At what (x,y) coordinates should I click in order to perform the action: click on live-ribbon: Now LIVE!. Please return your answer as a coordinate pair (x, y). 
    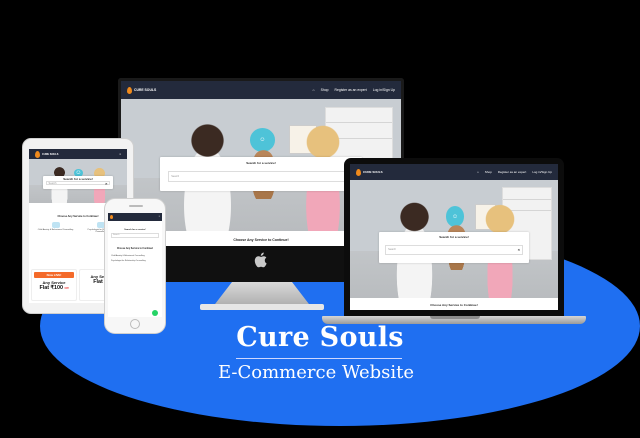
    Looking at the image, I should click on (54, 275).